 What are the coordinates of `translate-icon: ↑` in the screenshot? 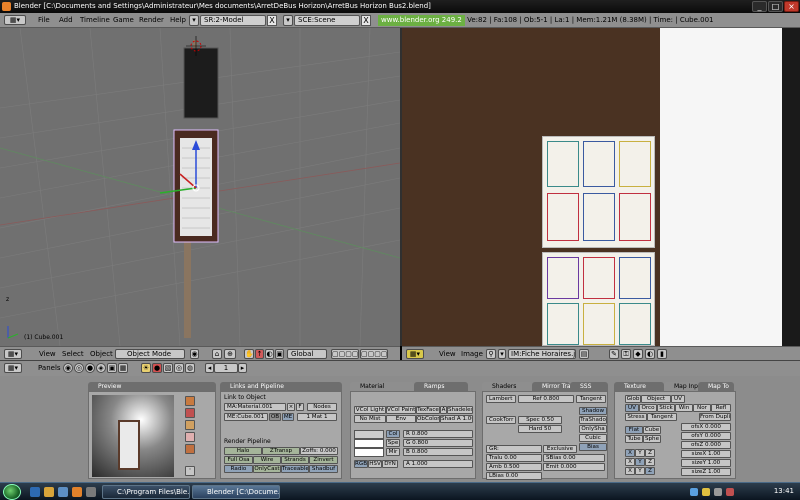 It's located at (259, 354).